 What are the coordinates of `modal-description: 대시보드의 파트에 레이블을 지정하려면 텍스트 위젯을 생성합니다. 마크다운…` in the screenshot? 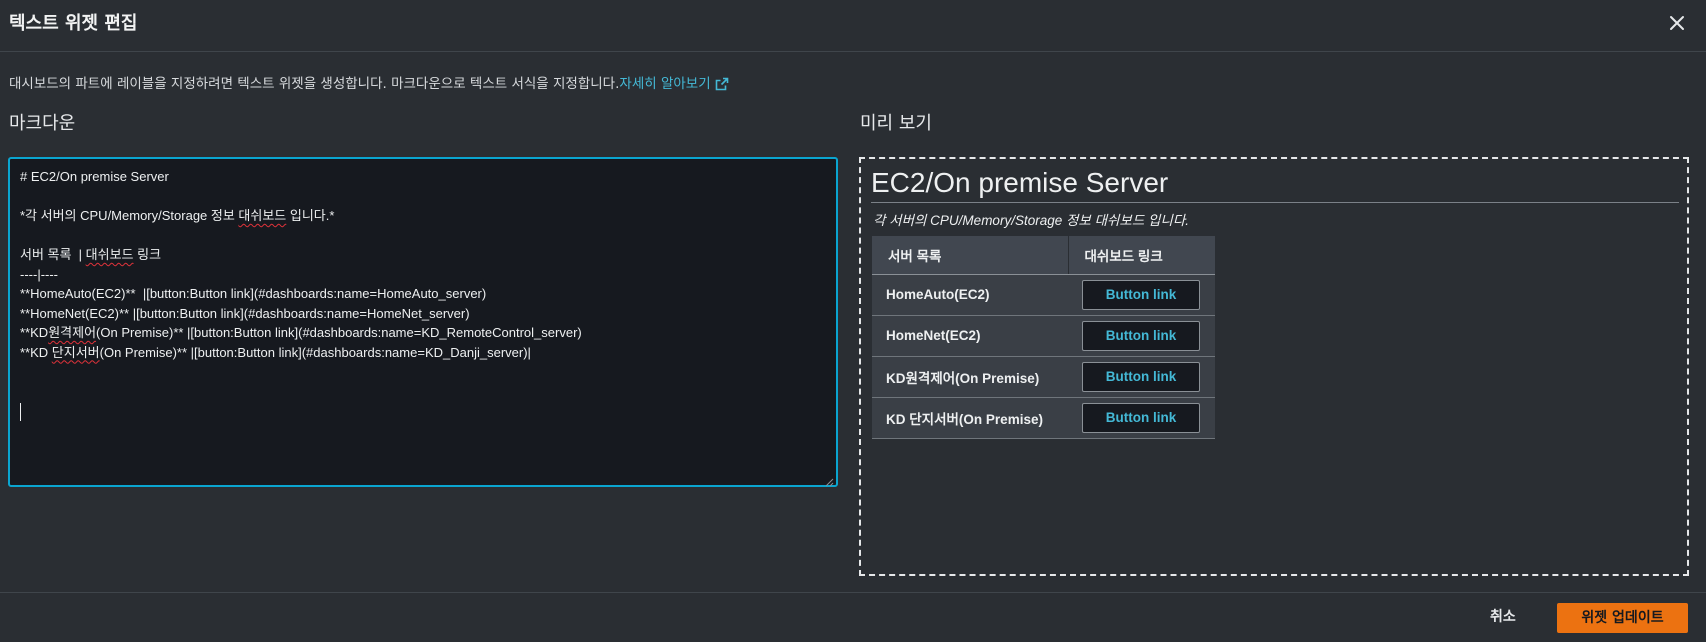 It's located at (369, 83).